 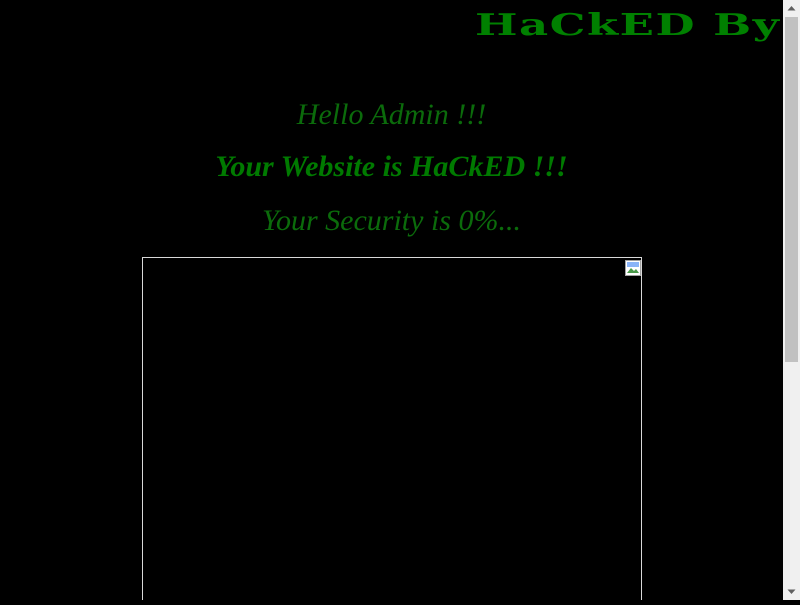 What do you see at coordinates (791, 8) in the screenshot?
I see `triangle-up-icon` at bounding box center [791, 8].